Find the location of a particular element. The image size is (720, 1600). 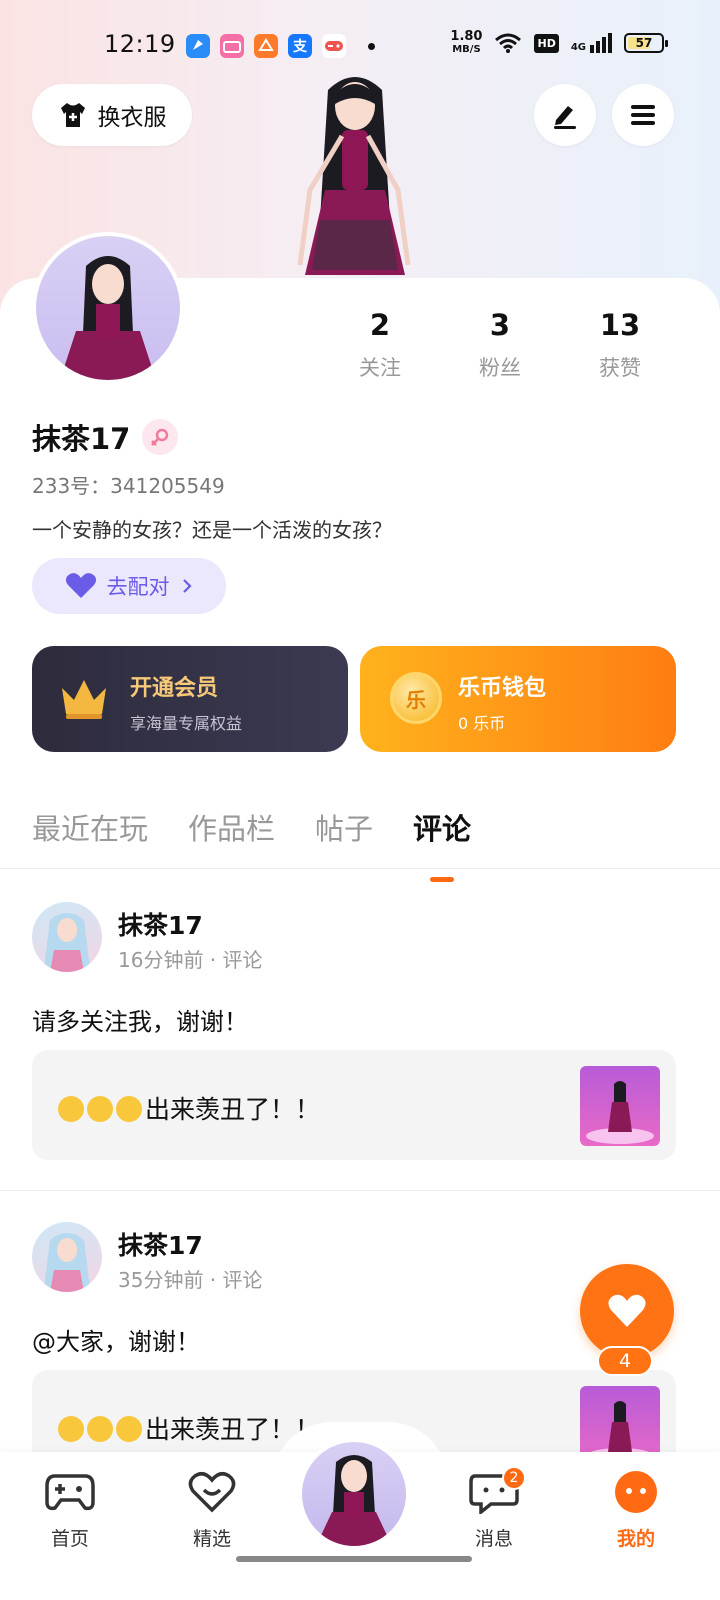

profile-stats: 2 关注 3 粉丝 13 获赞 is located at coordinates (500, 345).